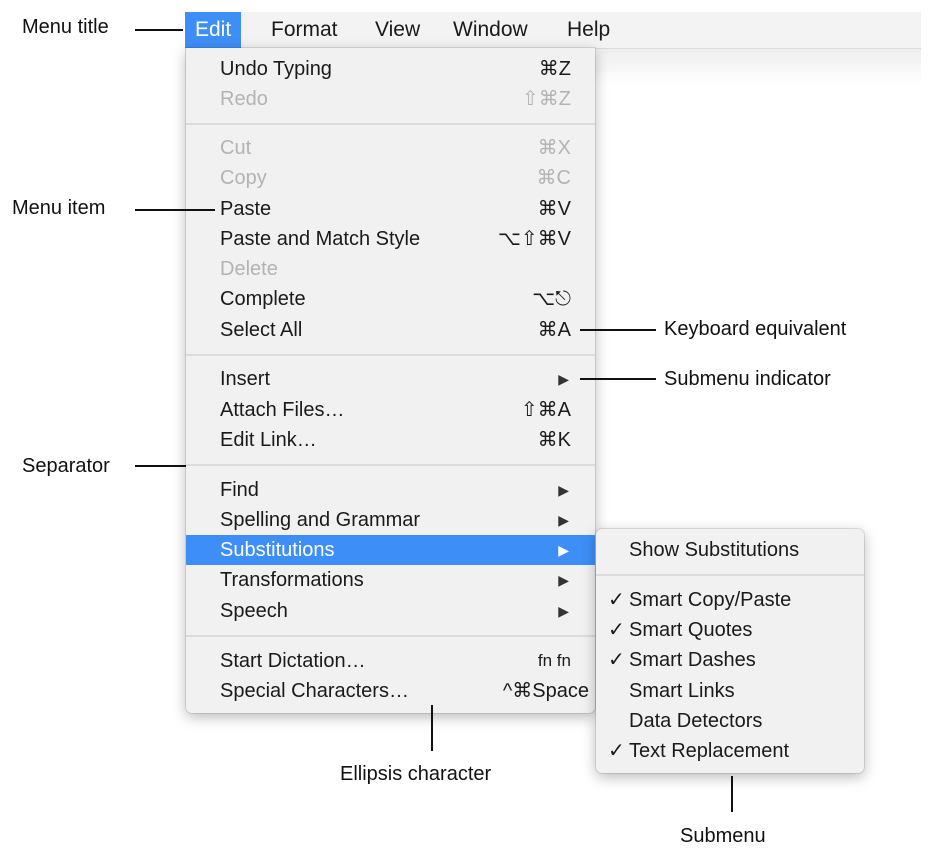 This screenshot has width=934, height=863. I want to click on menu-item-complete: Complete ⌥⎋, so click(390, 299).